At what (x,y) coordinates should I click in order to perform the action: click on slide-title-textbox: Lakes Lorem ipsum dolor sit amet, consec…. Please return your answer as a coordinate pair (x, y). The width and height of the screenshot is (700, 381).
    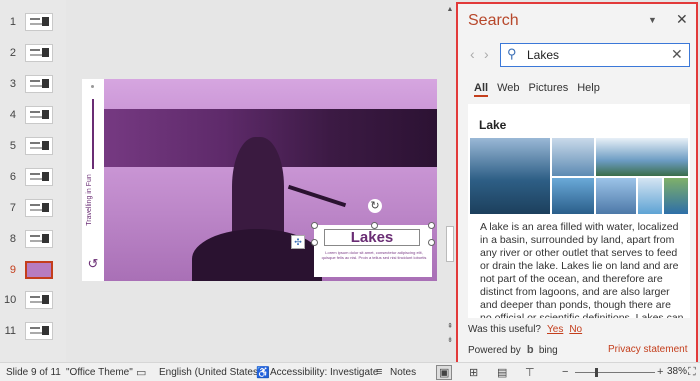
    Looking at the image, I should click on (373, 251).